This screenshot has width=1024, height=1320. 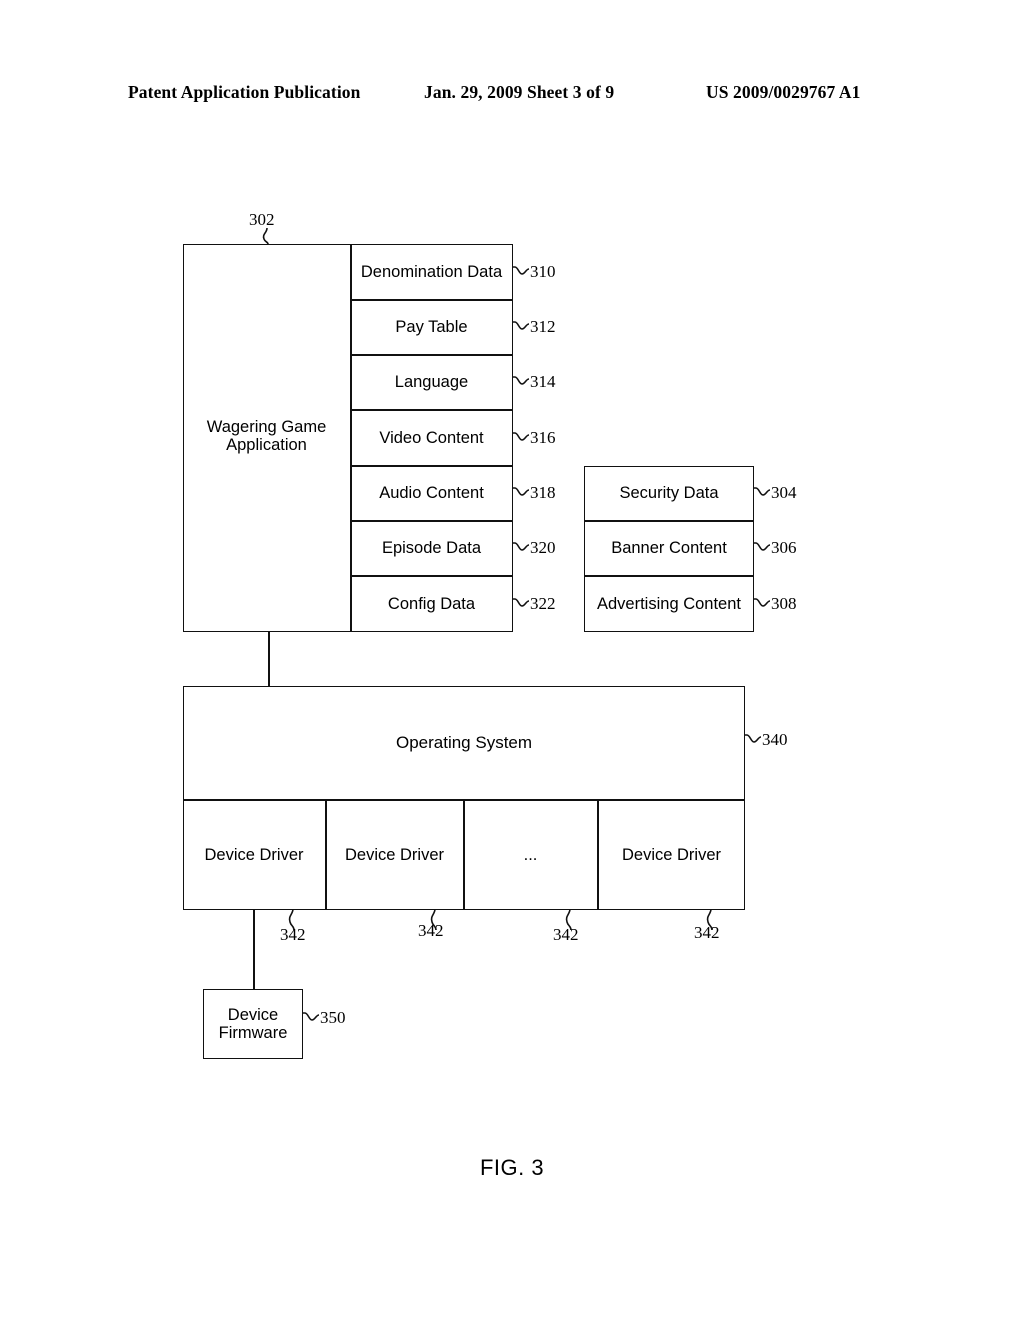 What do you see at coordinates (521, 602) in the screenshot?
I see `ref-leader-322-icon` at bounding box center [521, 602].